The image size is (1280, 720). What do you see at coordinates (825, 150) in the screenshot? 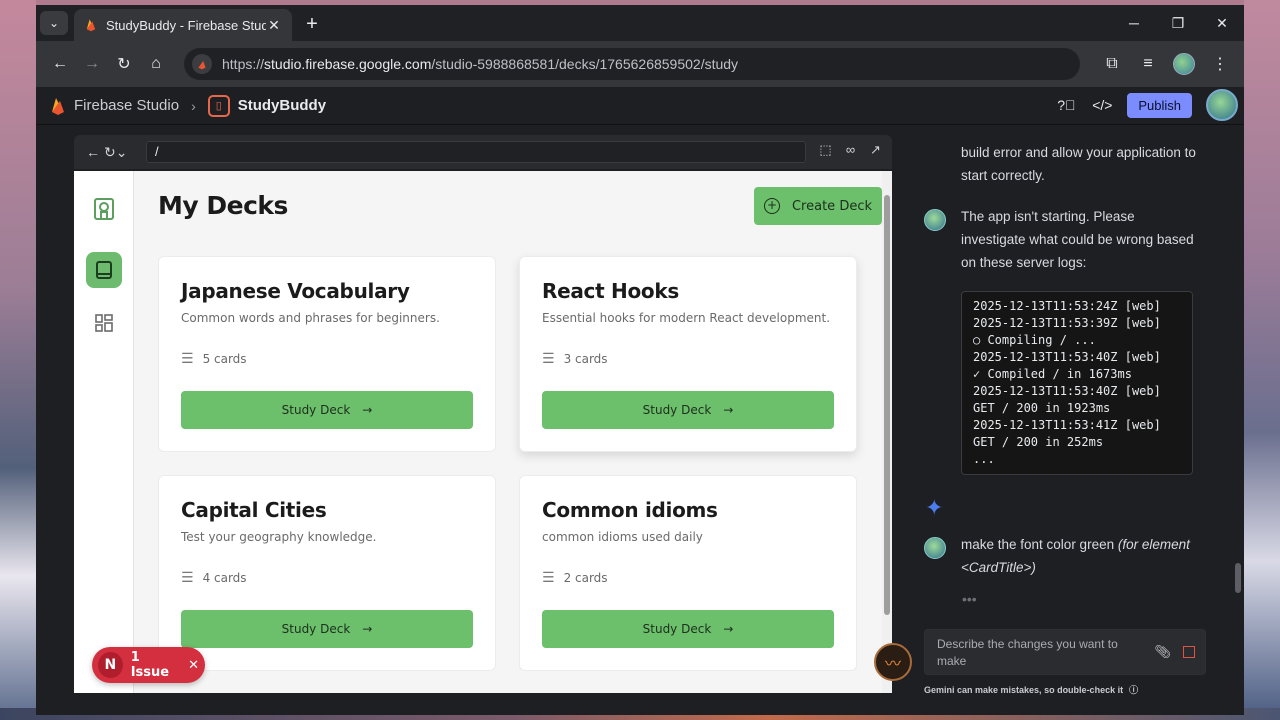
I see `select-element-icon: ⬚` at bounding box center [825, 150].